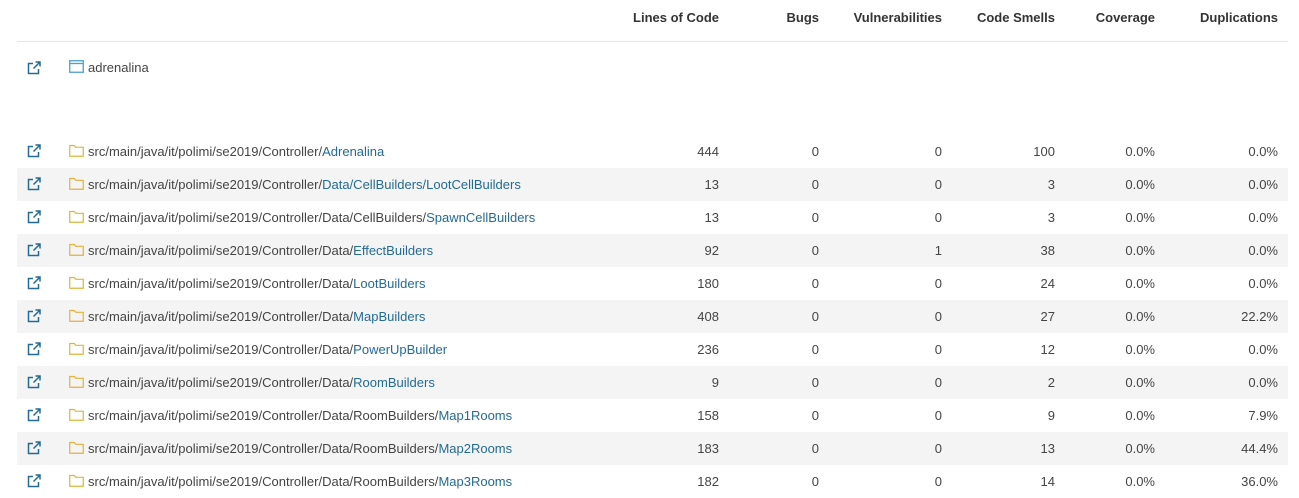 Image resolution: width=1299 pixels, height=498 pixels. What do you see at coordinates (1008, 250) in the screenshot?
I see `cell-code-smells: 38` at bounding box center [1008, 250].